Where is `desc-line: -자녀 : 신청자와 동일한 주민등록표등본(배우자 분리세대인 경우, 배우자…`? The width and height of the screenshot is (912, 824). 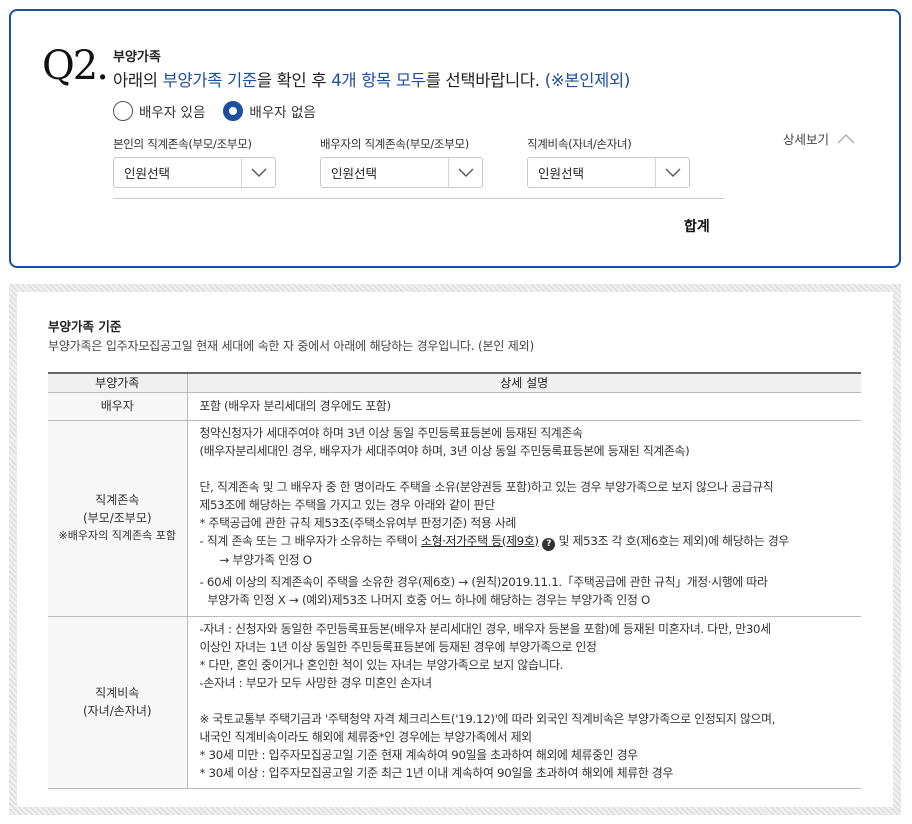 desc-line: -자녀 : 신청자와 동일한 주민등록표등본(배우자 분리세대인 경우, 배우자… is located at coordinates (485, 628).